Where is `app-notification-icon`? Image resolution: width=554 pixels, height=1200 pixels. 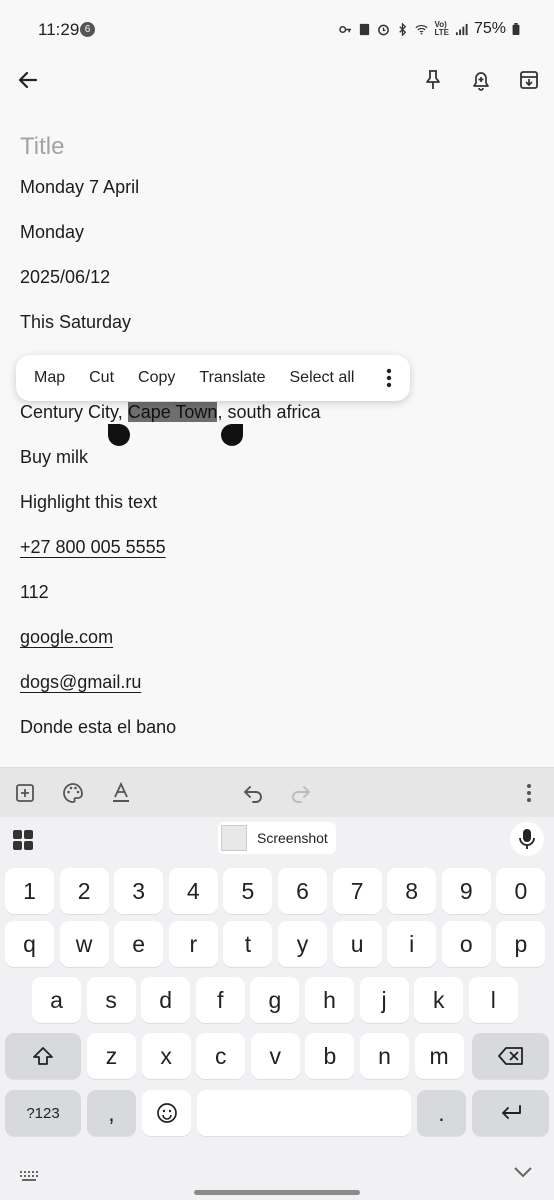
app-notification-icon is located at coordinates (365, 29).